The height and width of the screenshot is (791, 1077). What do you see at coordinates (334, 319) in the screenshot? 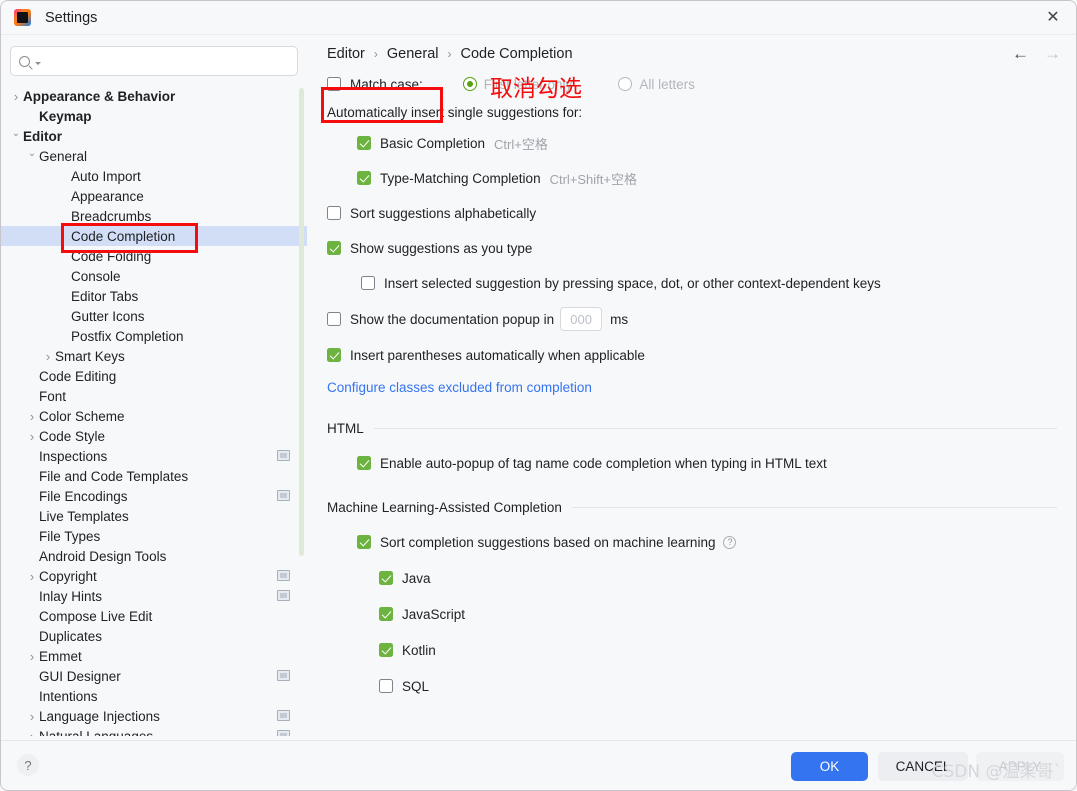
I see `documentation-popup-checkbox` at bounding box center [334, 319].